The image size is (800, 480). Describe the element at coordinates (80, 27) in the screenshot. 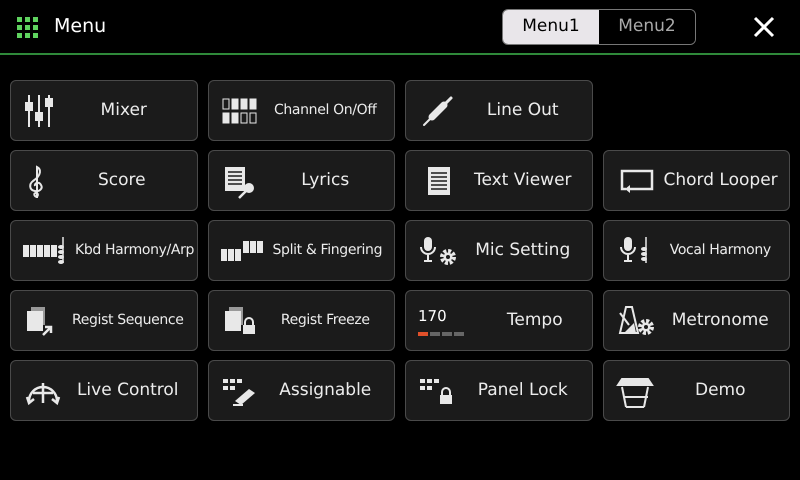

I see `header-title: Menu` at that location.